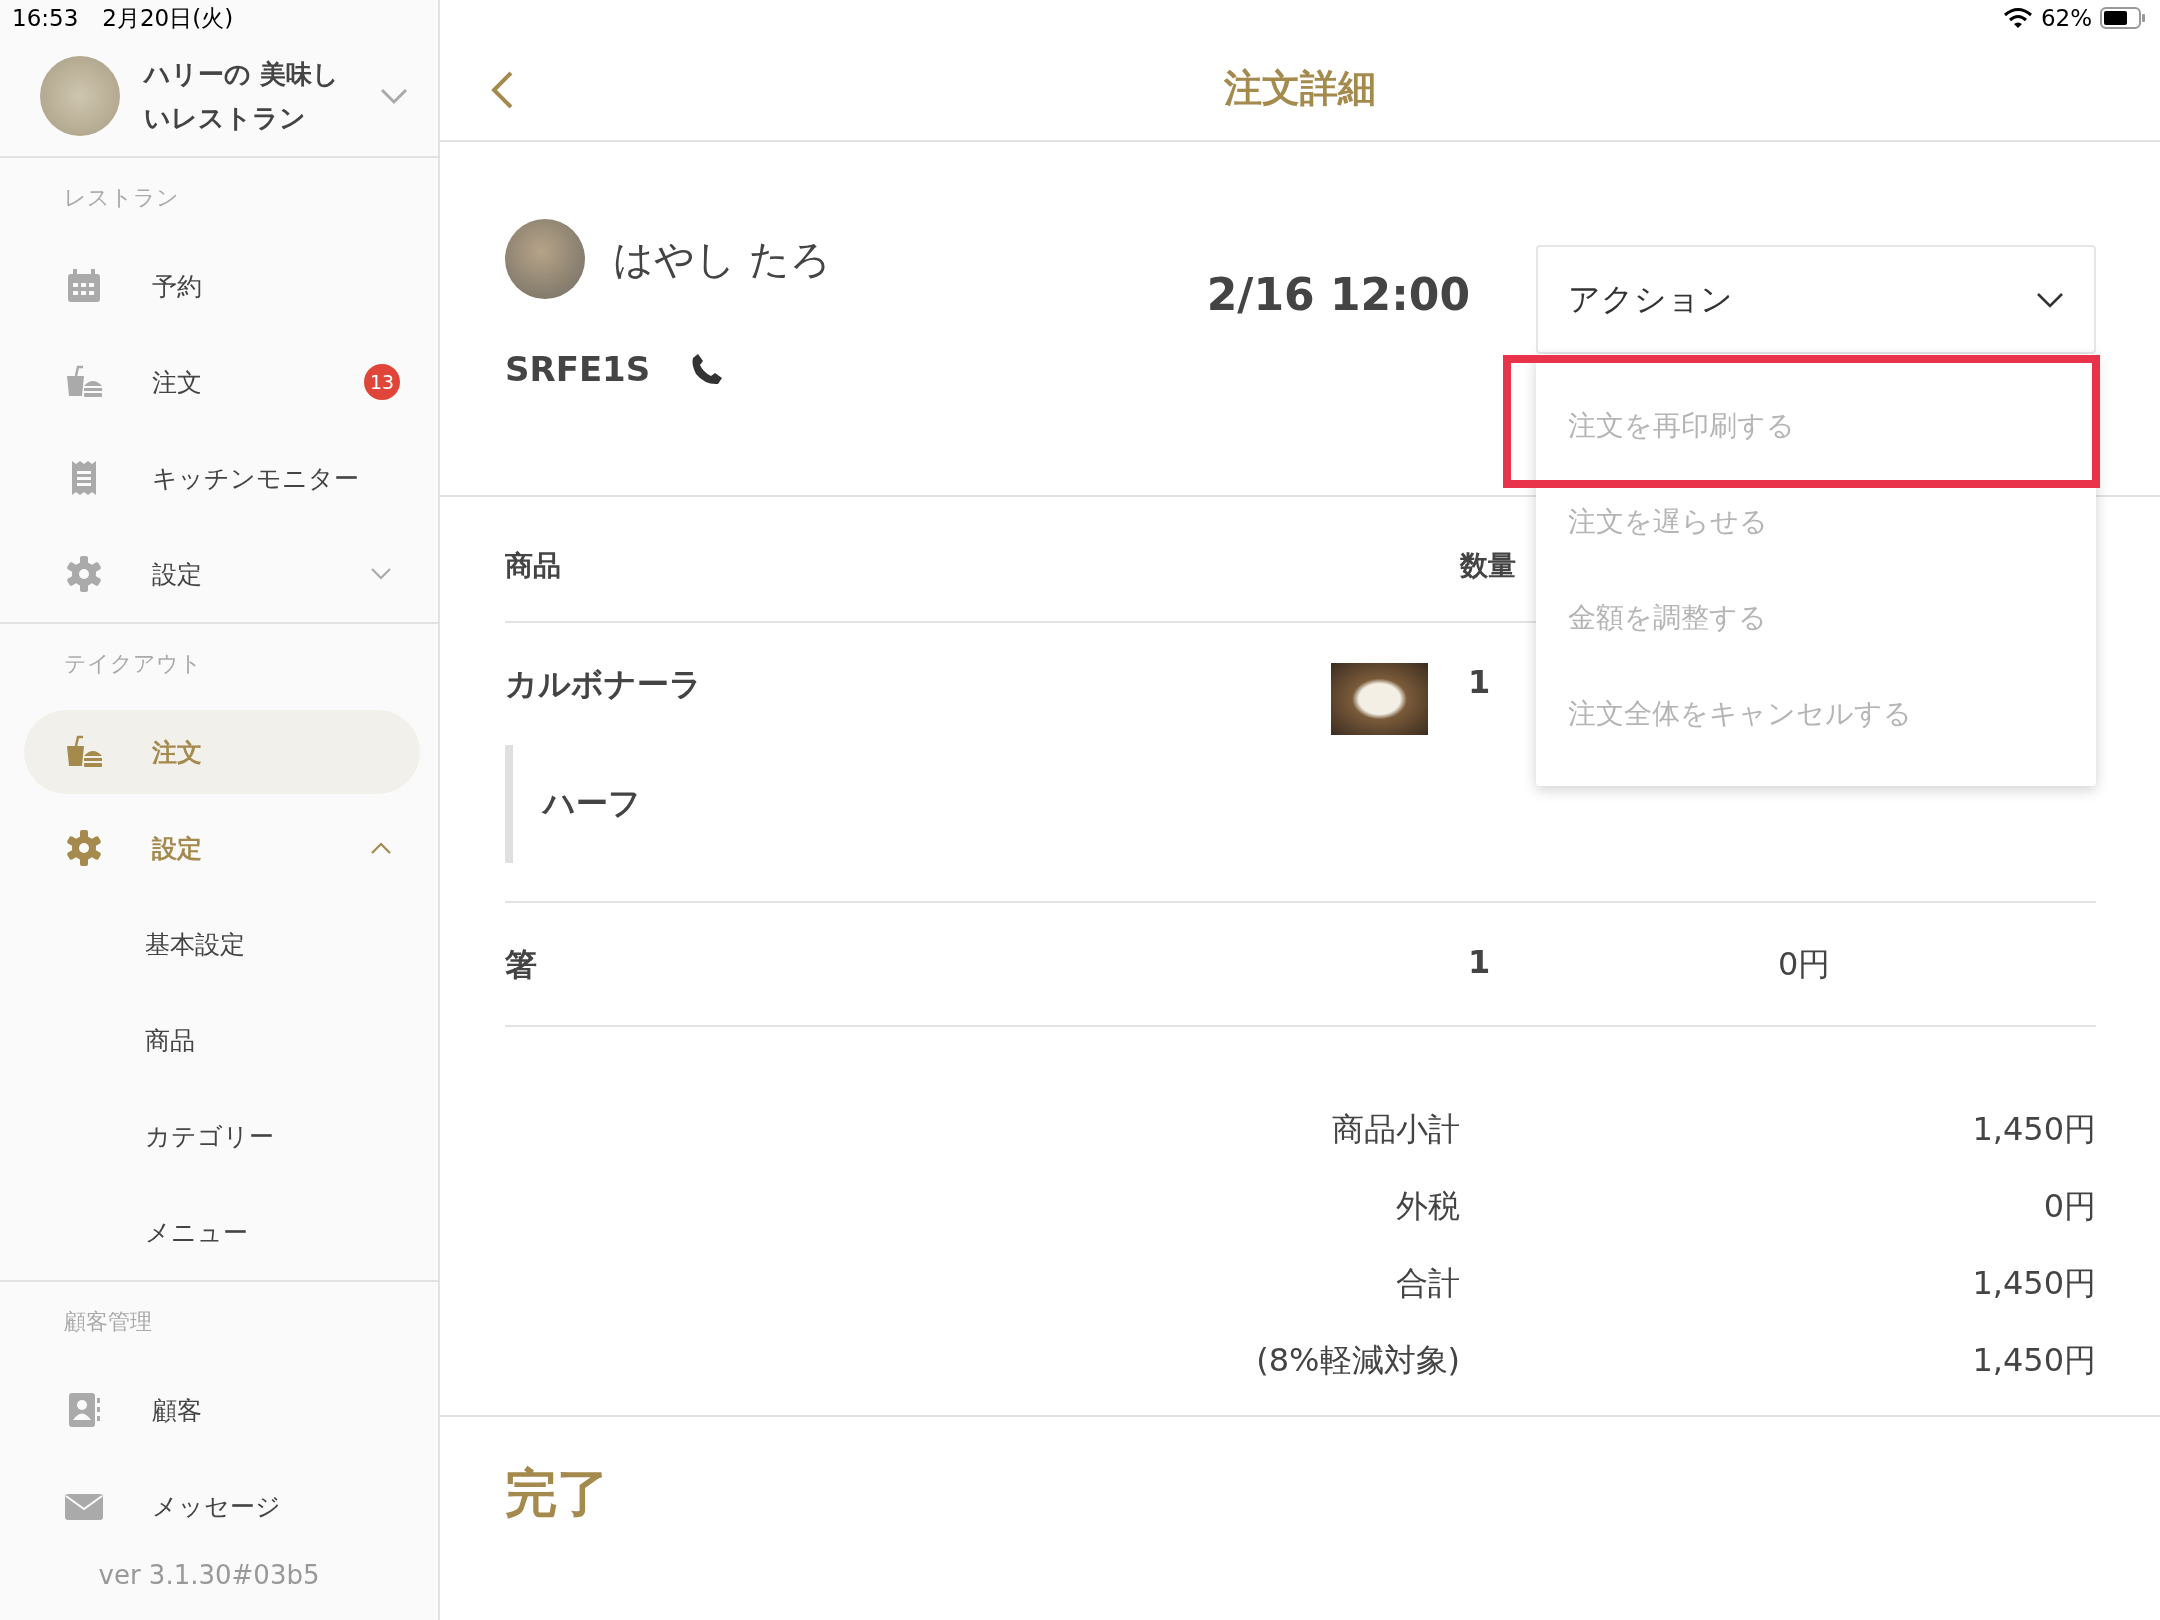 The width and height of the screenshot is (2160, 1620). Describe the element at coordinates (168, 18) in the screenshot. I see `status-date: 2月20日(火)` at that location.